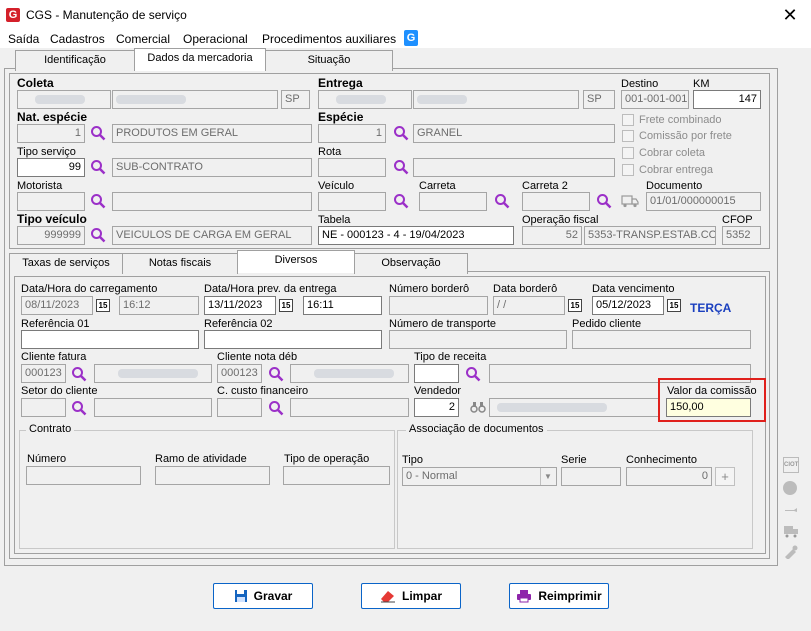 Image resolution: width=811 pixels, height=631 pixels. I want to click on rota-code-field, so click(352, 167).